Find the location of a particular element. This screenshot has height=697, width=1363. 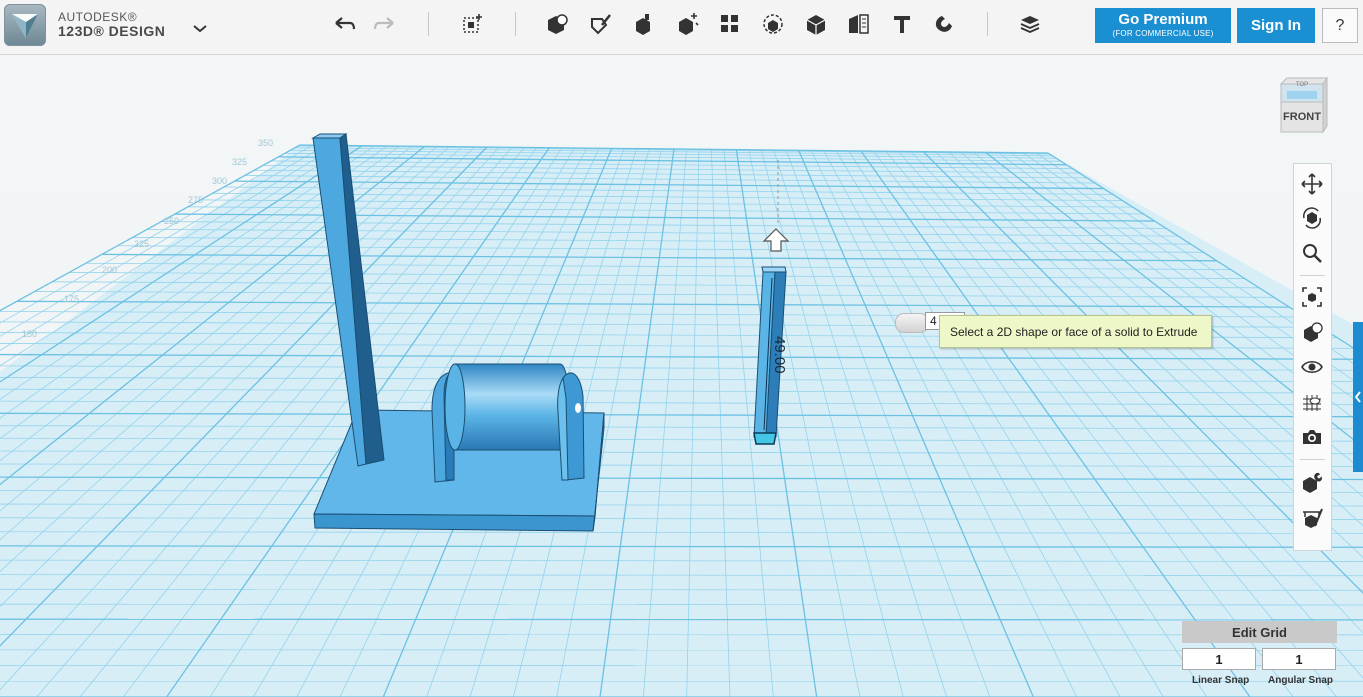

modify-button is located at coordinates (687, 24).